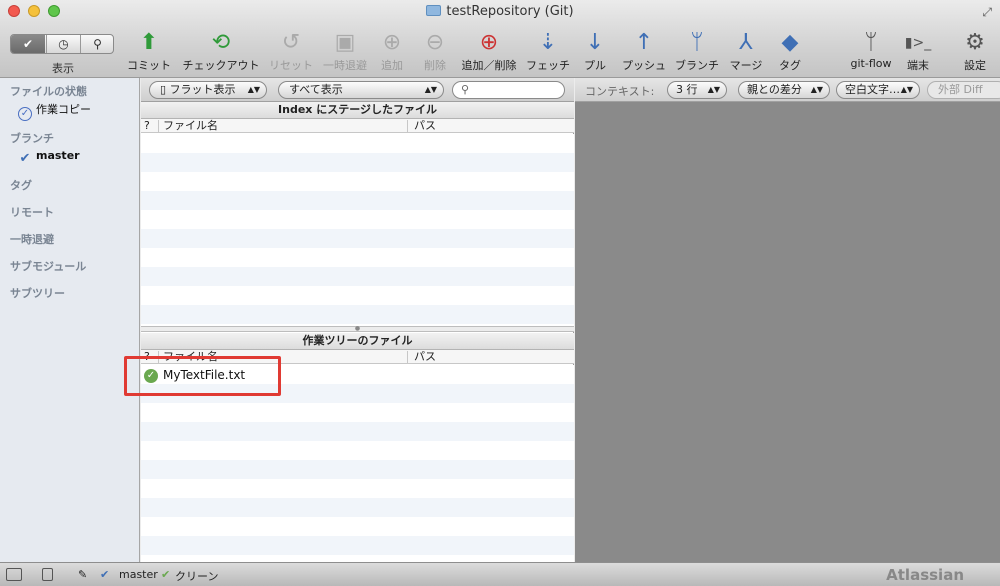  I want to click on context-label: コンテキスト:, so click(620, 91).